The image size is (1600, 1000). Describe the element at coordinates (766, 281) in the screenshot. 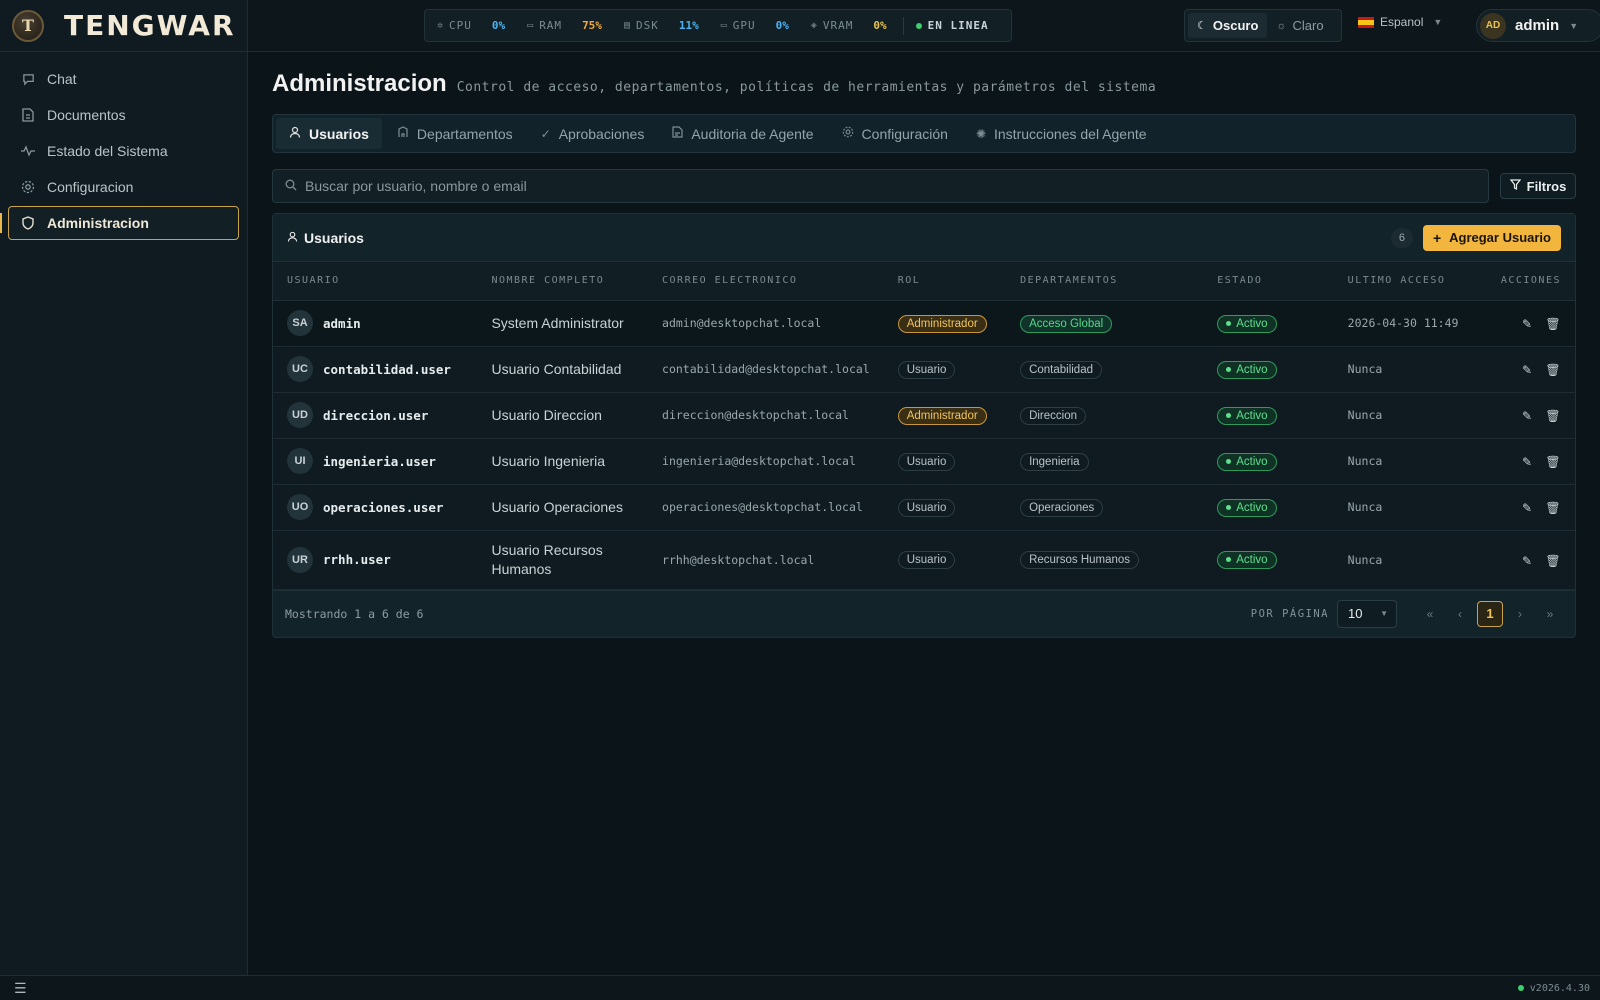

I see `column-header: CORREO ELECTRONICO` at that location.